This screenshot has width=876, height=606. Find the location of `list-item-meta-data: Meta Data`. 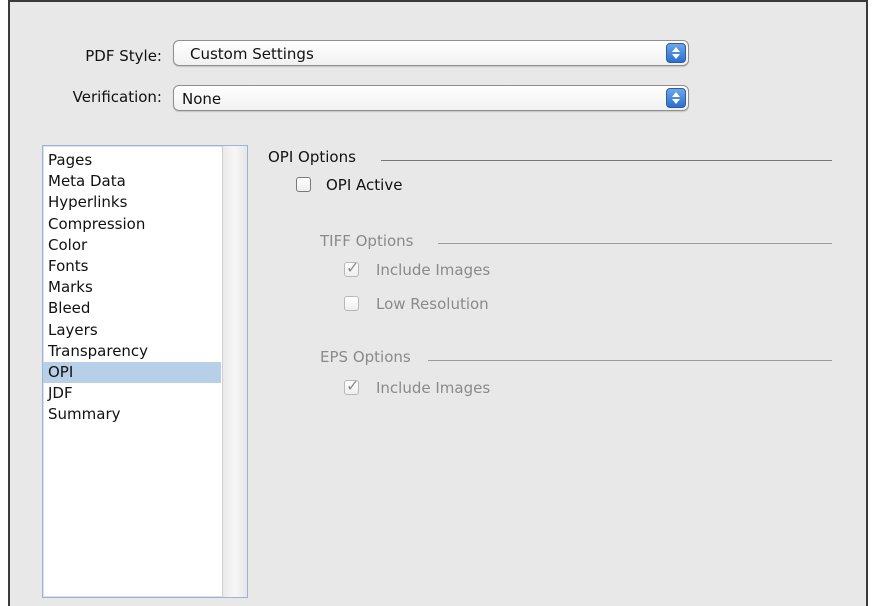

list-item-meta-data: Meta Data is located at coordinates (132, 181).